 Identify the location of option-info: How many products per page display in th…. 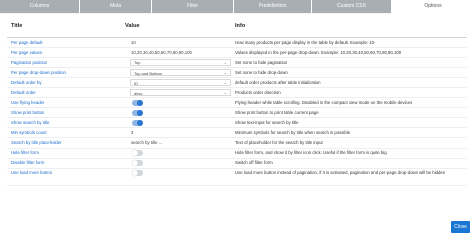
(305, 42).